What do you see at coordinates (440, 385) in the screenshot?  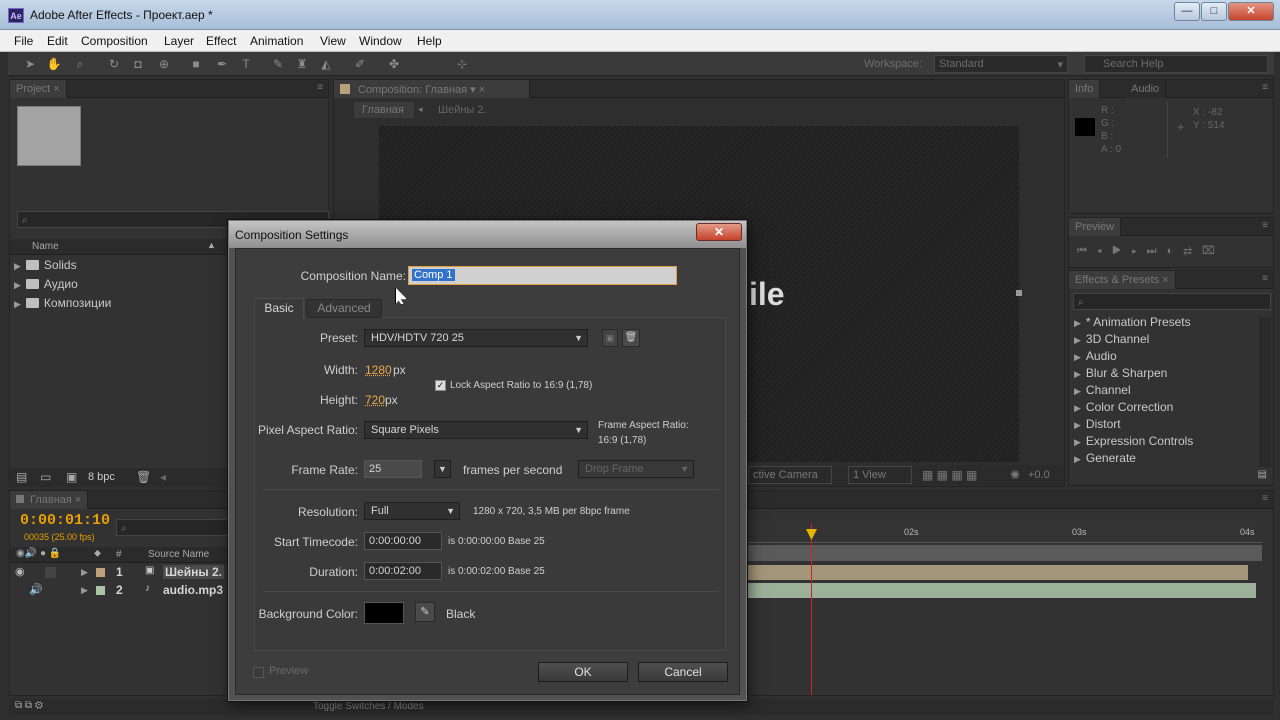 I see `lock-aspect-checkbox: ✓` at bounding box center [440, 385].